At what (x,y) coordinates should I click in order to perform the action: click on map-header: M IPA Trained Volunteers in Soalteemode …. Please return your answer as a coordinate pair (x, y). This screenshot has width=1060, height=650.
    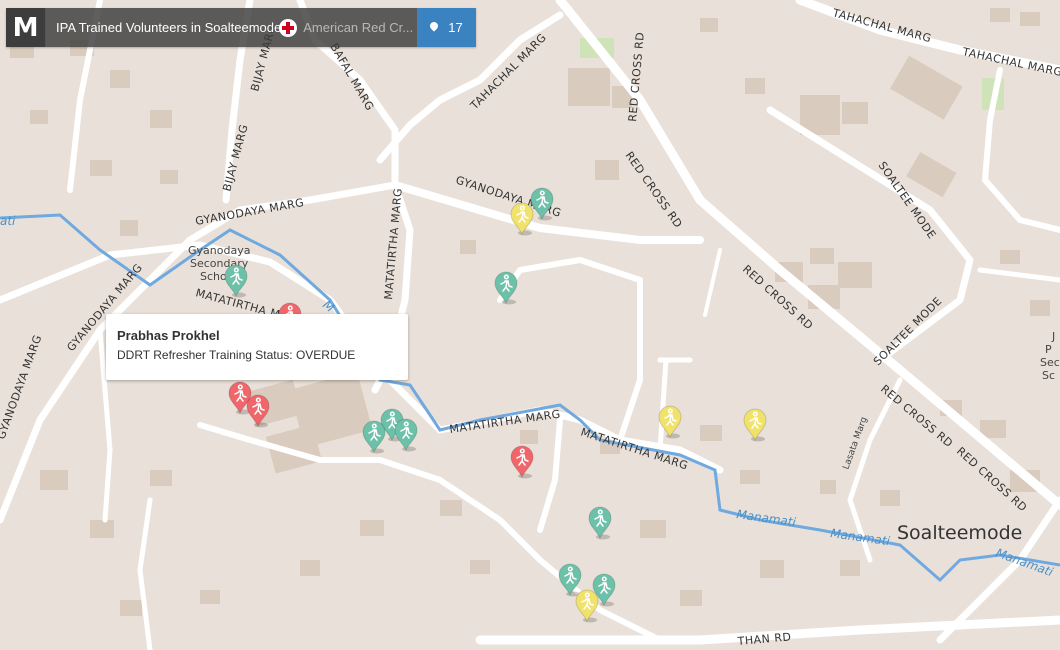
    Looking at the image, I should click on (241, 27).